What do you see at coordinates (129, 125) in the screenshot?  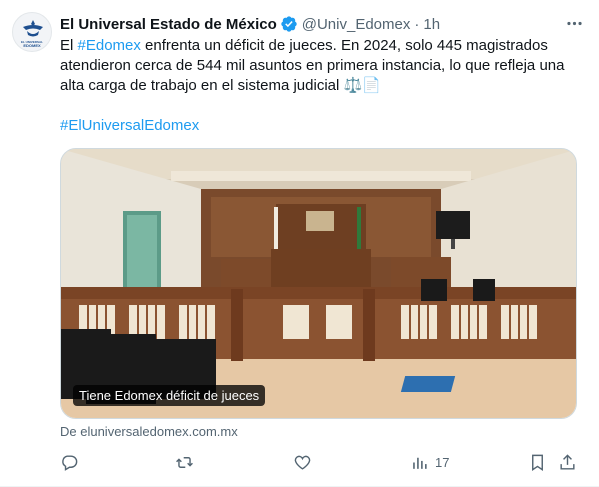 I see `hashtag-link: #ElUniversalEdomex` at bounding box center [129, 125].